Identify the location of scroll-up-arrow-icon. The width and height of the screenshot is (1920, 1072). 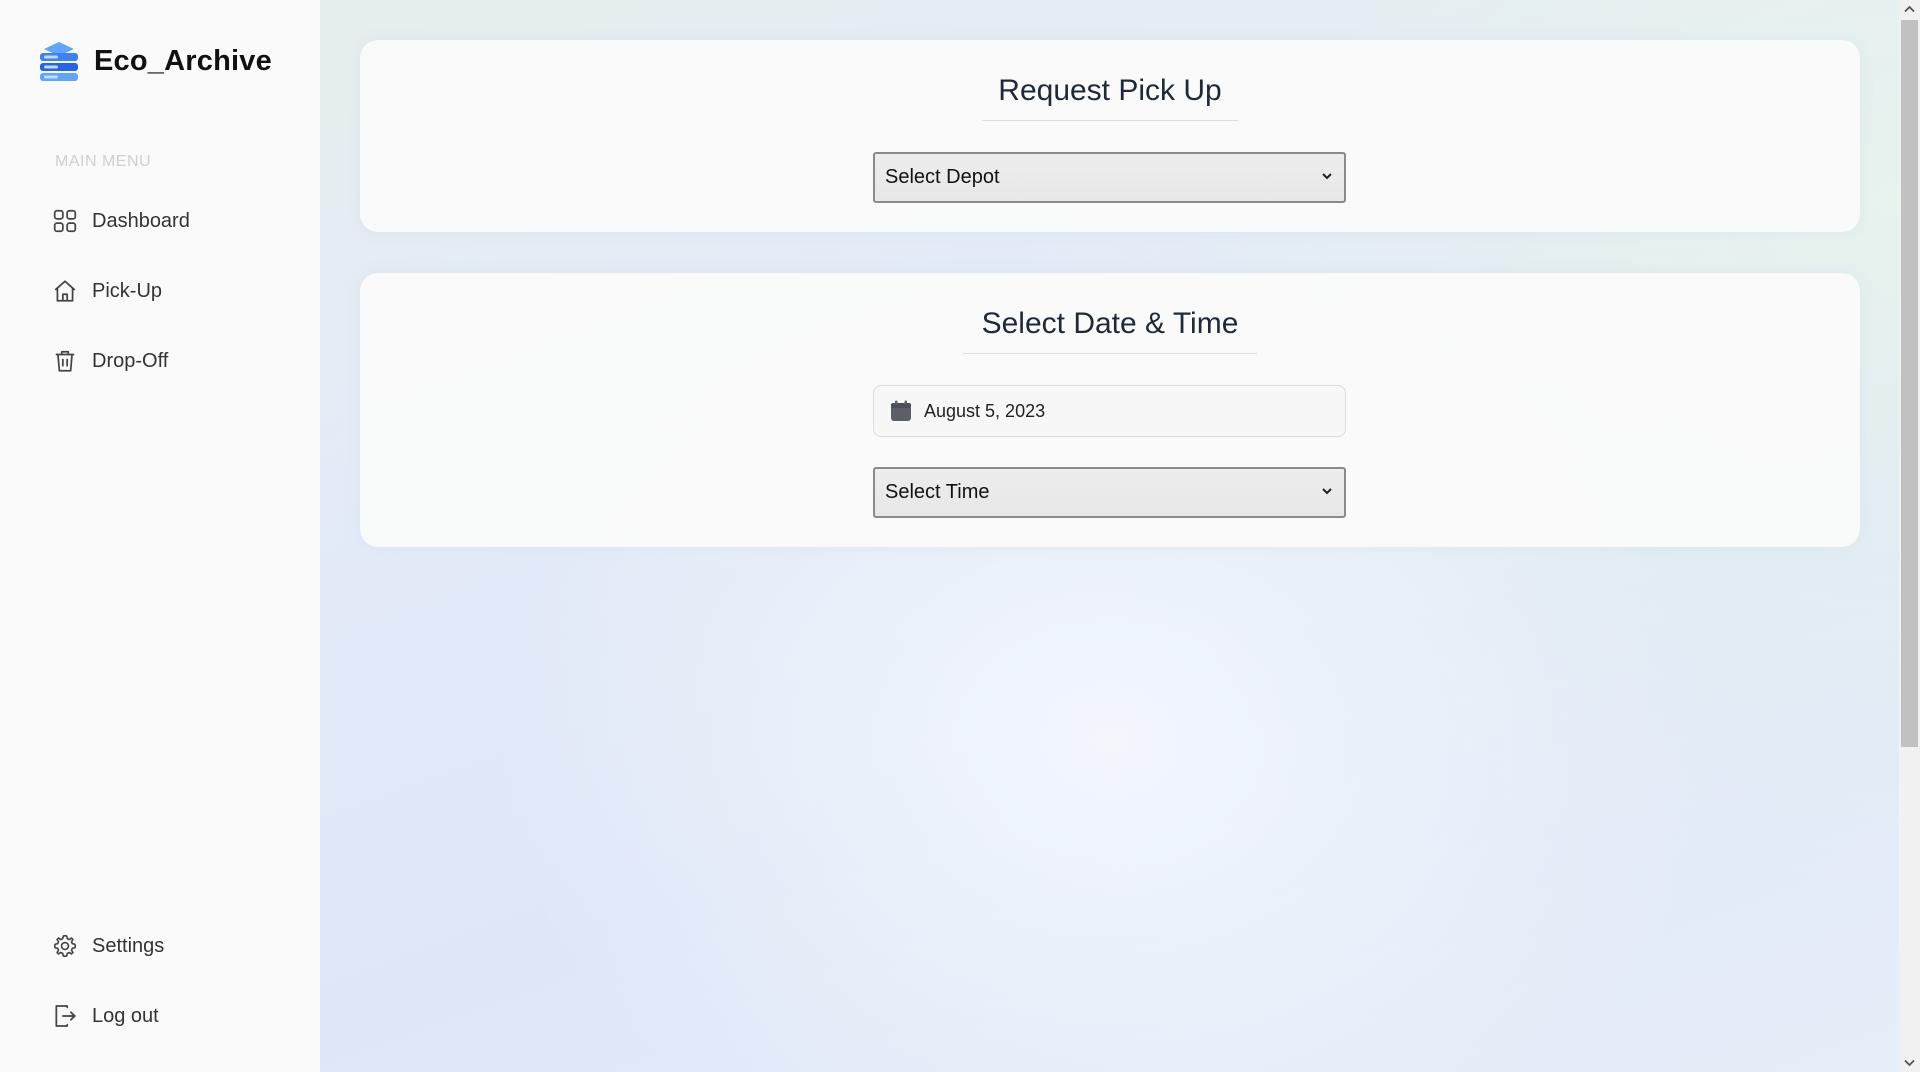
(1909, 9).